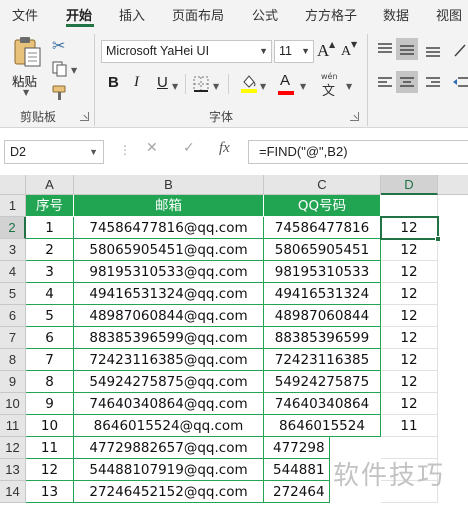  I want to click on cell-email: 54488107919@qq.com, so click(169, 470).